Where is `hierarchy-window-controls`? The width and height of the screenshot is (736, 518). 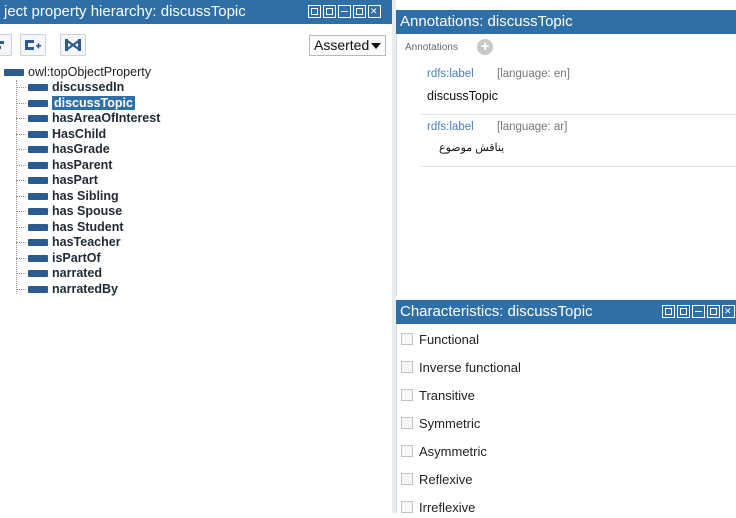
hierarchy-window-controls is located at coordinates (344, 12).